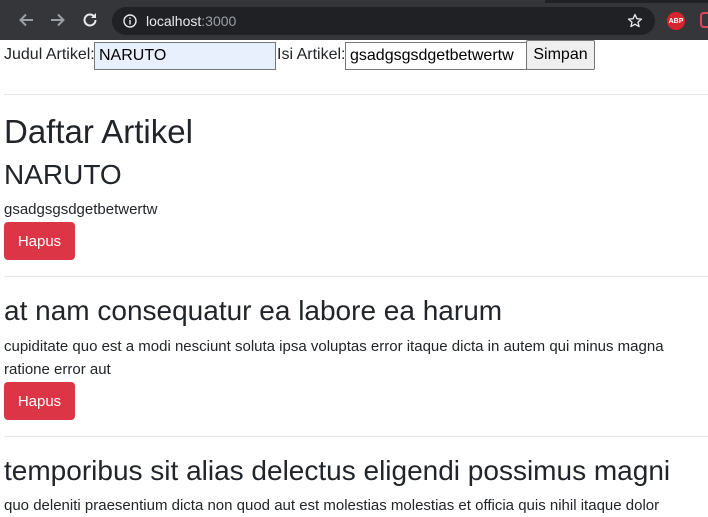 The height and width of the screenshot is (517, 708). What do you see at coordinates (635, 21) in the screenshot?
I see `bookmark-star-icon` at bounding box center [635, 21].